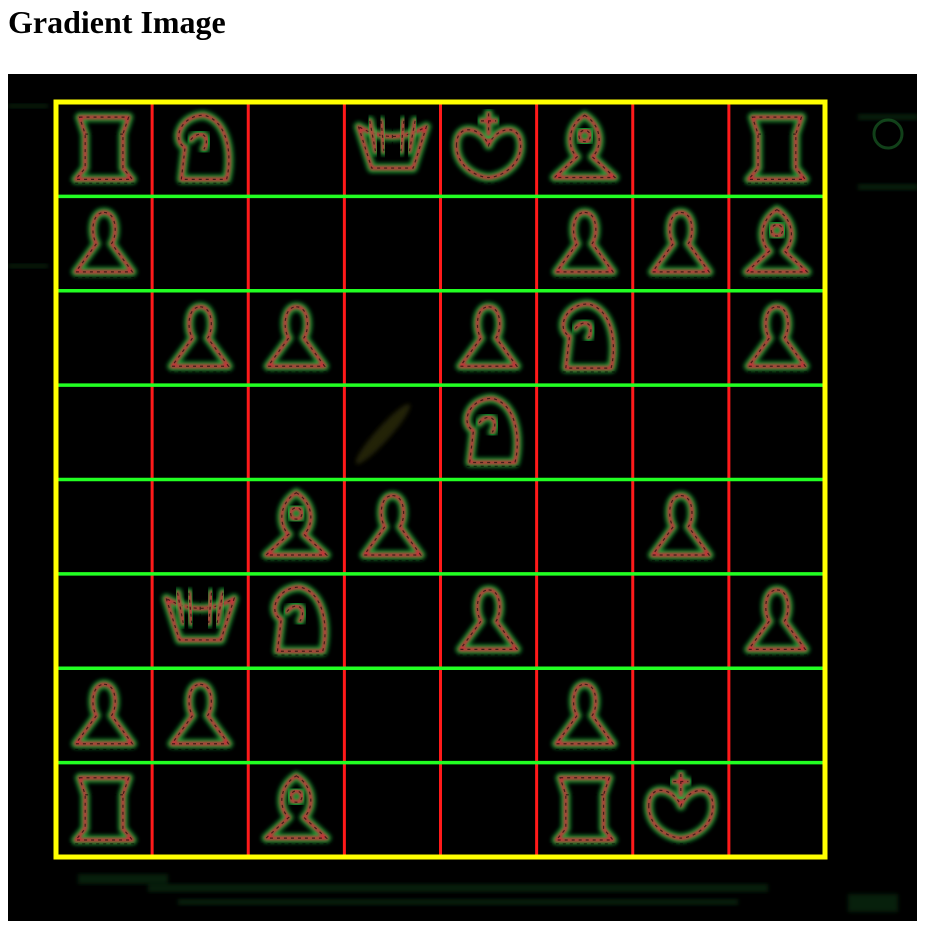 This screenshot has height=936, width=930. What do you see at coordinates (888, 134) in the screenshot?
I see `artifact-ring` at bounding box center [888, 134].